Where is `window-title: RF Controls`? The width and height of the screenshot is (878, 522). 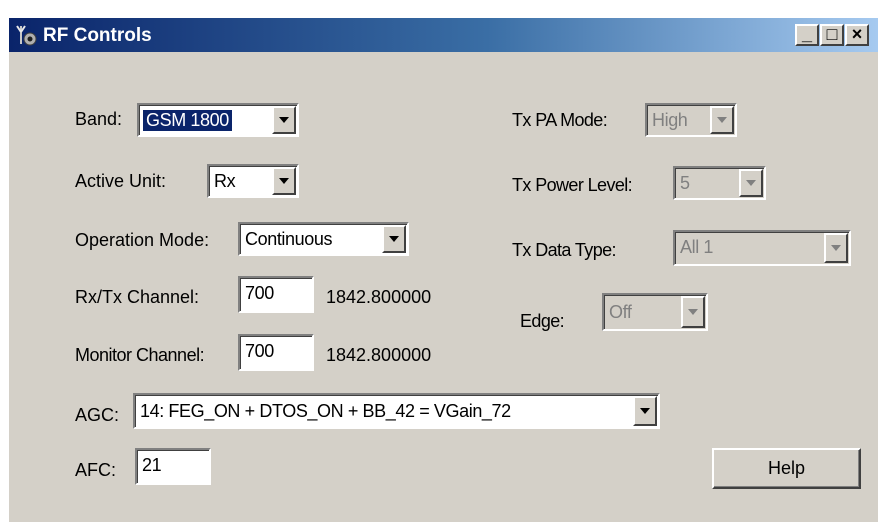 window-title: RF Controls is located at coordinates (97, 35).